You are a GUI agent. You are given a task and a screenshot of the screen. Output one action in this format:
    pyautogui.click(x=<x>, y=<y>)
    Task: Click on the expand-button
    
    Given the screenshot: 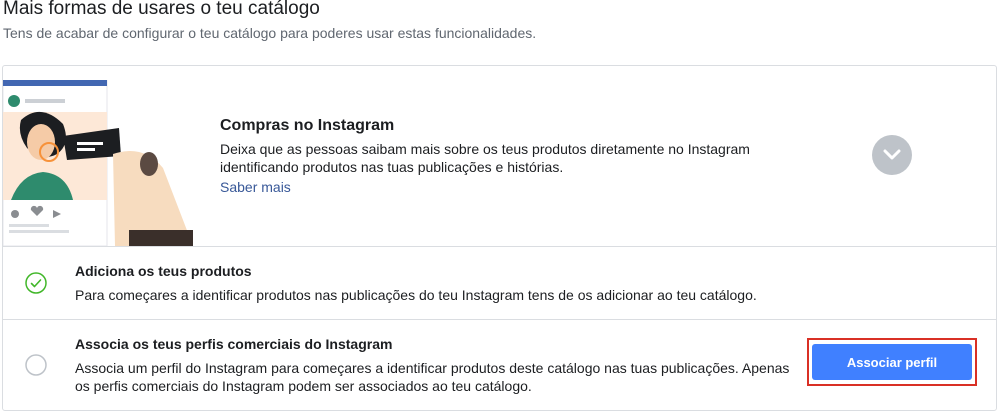 What is the action you would take?
    pyautogui.click(x=892, y=155)
    